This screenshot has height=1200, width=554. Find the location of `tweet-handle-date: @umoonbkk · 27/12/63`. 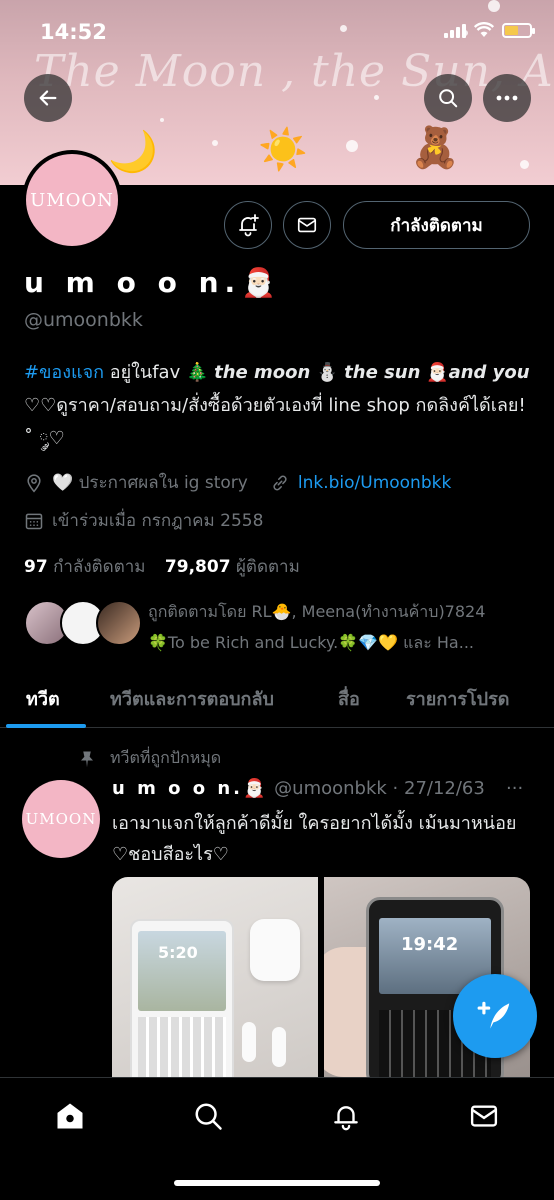

tweet-handle-date: @umoonbkk · 27/12/63 is located at coordinates (379, 788).